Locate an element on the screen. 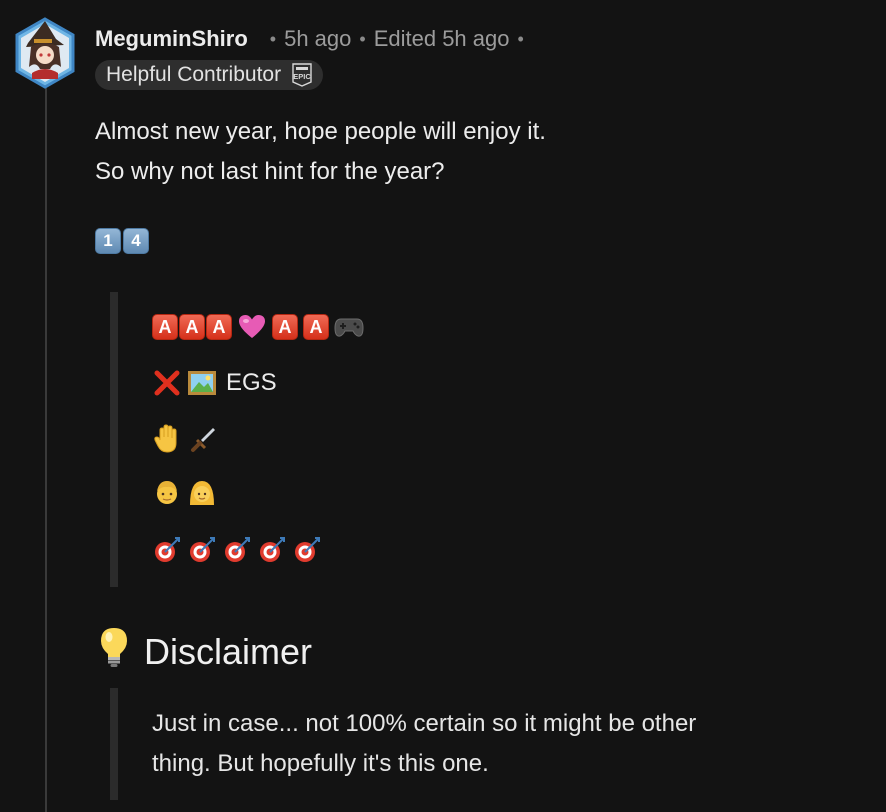 This screenshot has height=812, width=886. man-blond-icon is located at coordinates (167, 493).